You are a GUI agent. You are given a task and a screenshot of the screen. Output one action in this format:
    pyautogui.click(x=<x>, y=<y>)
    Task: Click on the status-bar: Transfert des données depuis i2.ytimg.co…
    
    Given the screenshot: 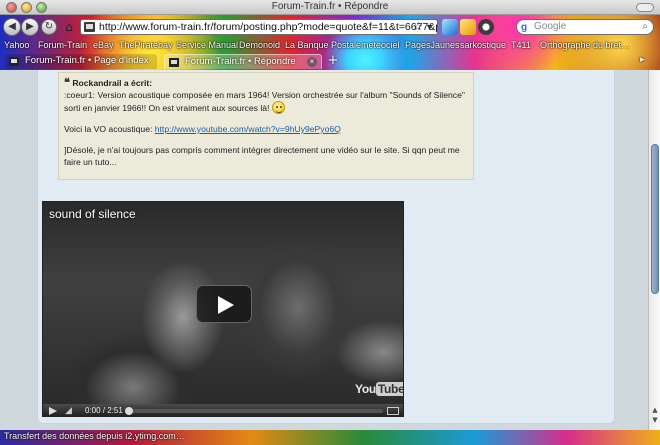 What is the action you would take?
    pyautogui.click(x=330, y=437)
    